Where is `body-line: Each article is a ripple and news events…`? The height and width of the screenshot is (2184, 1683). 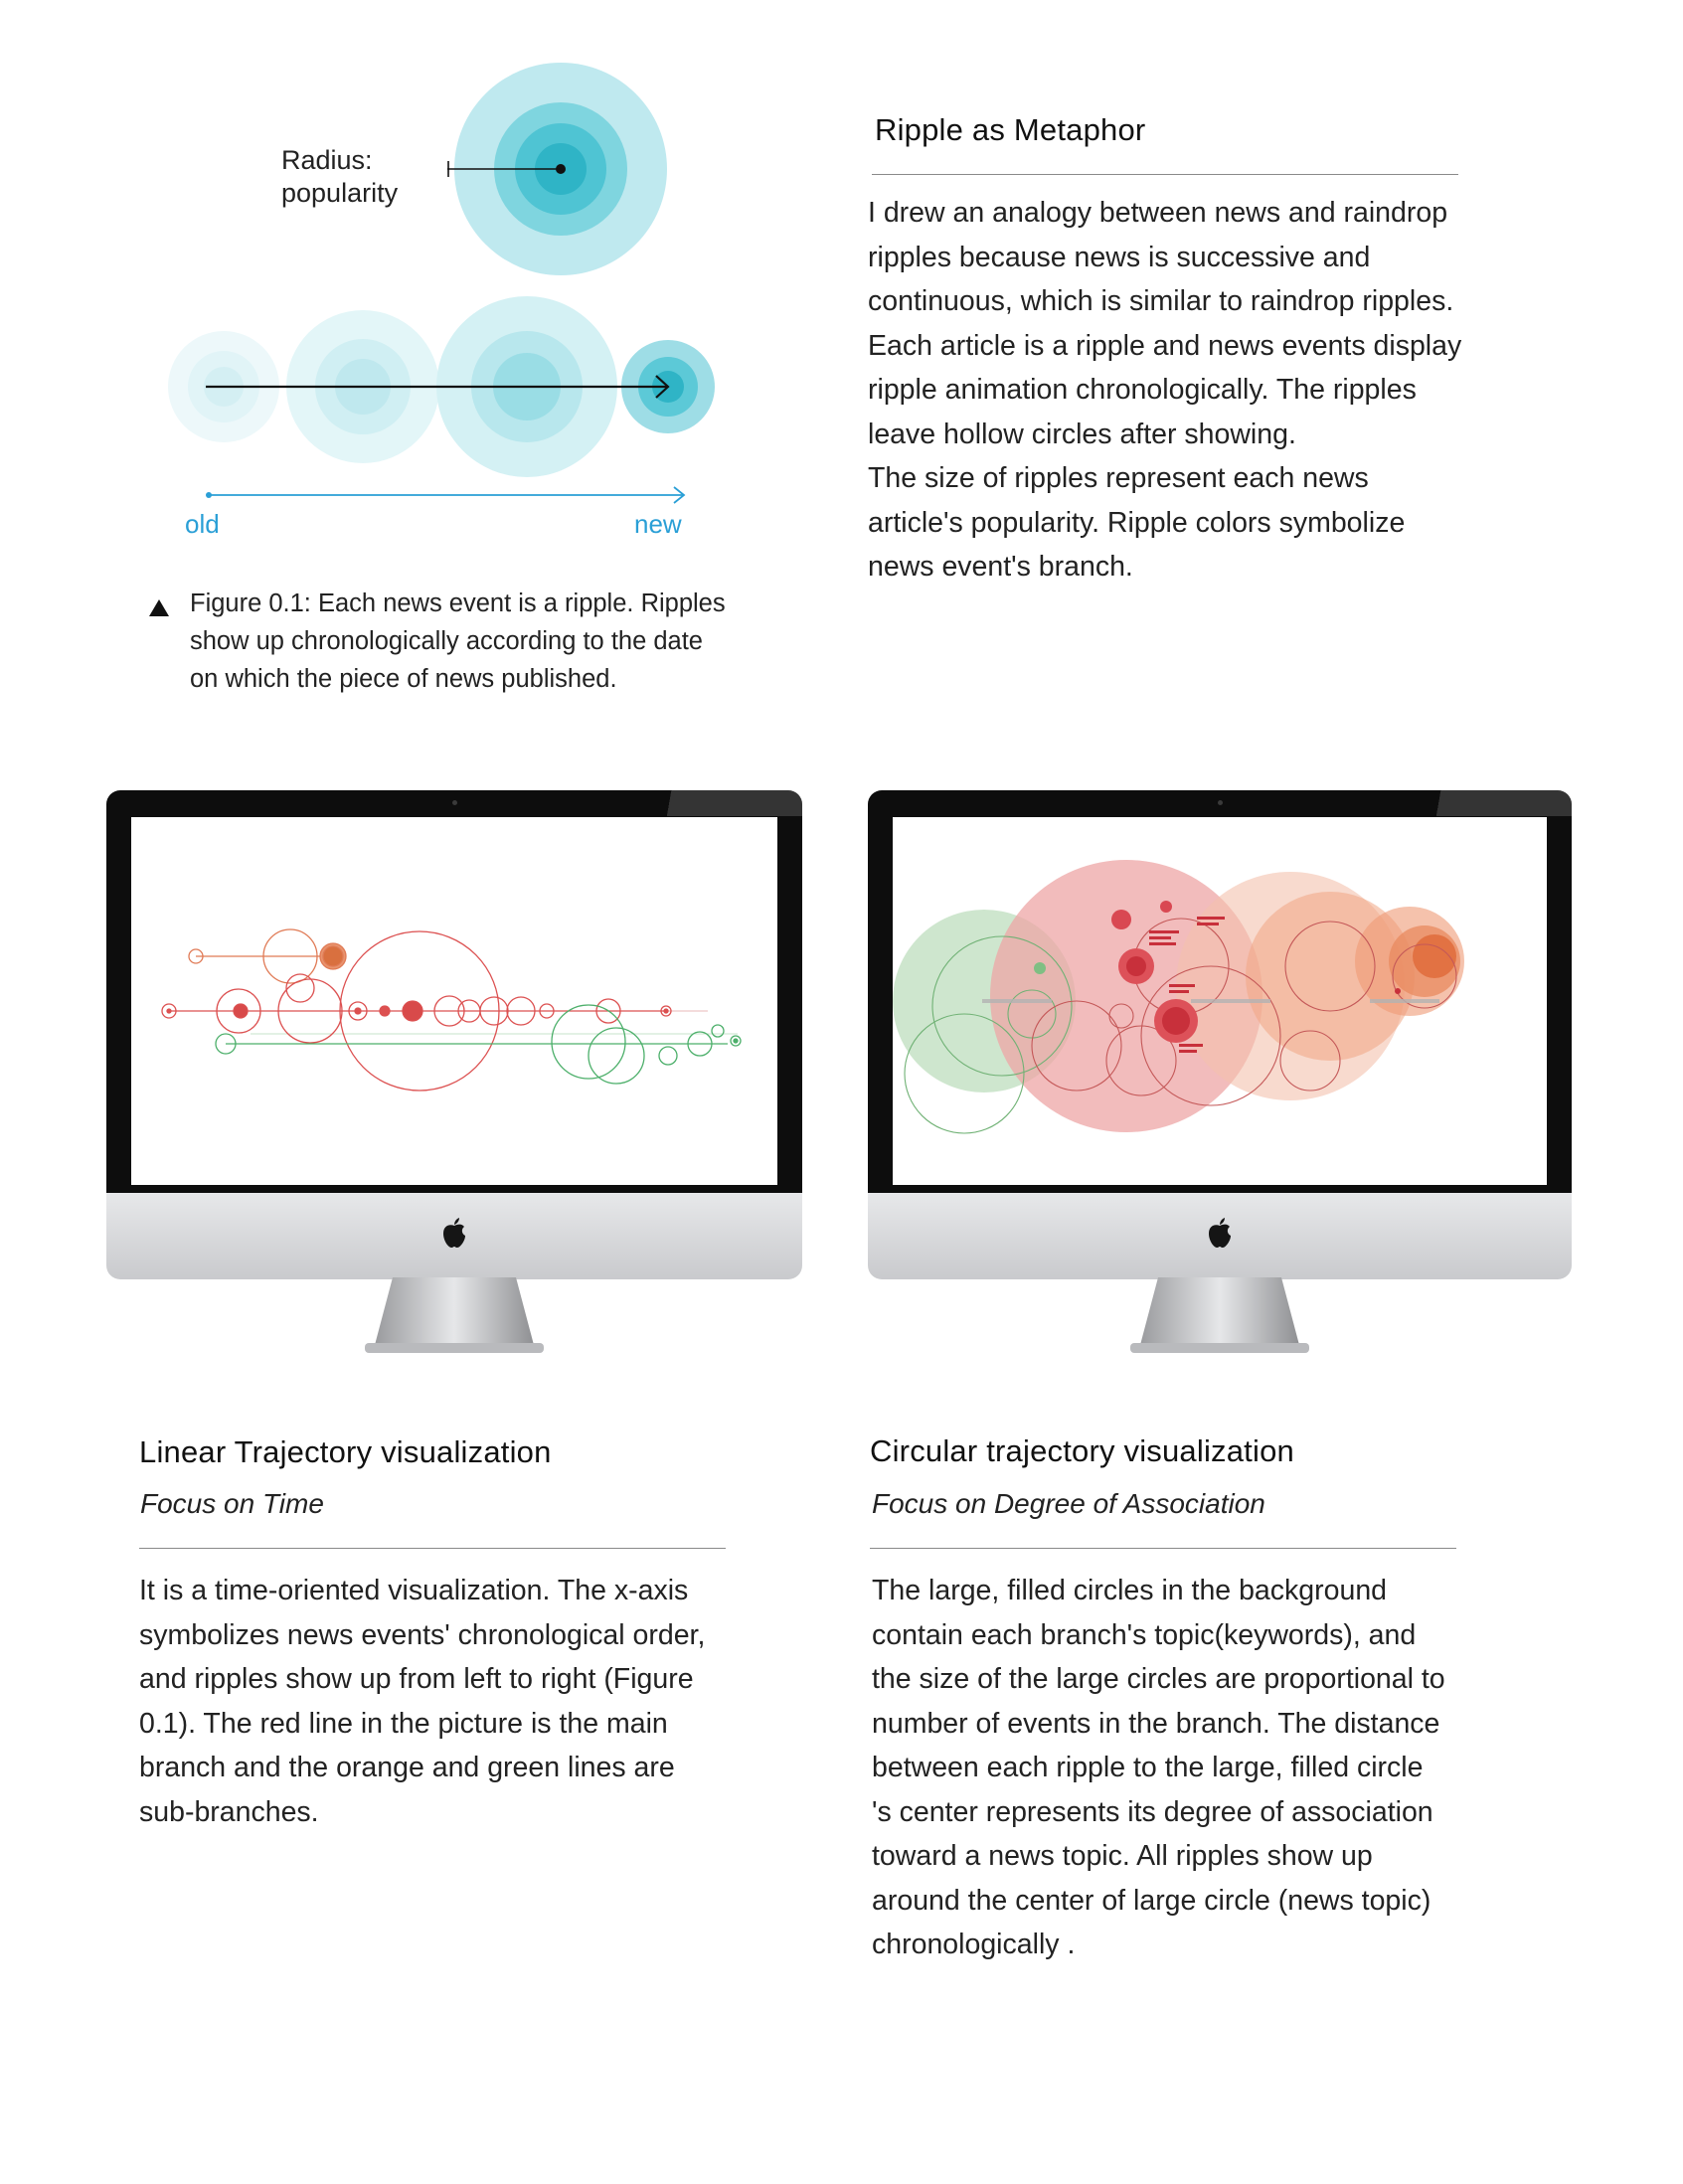 body-line: Each article is a ripple and news events… is located at coordinates (1165, 345).